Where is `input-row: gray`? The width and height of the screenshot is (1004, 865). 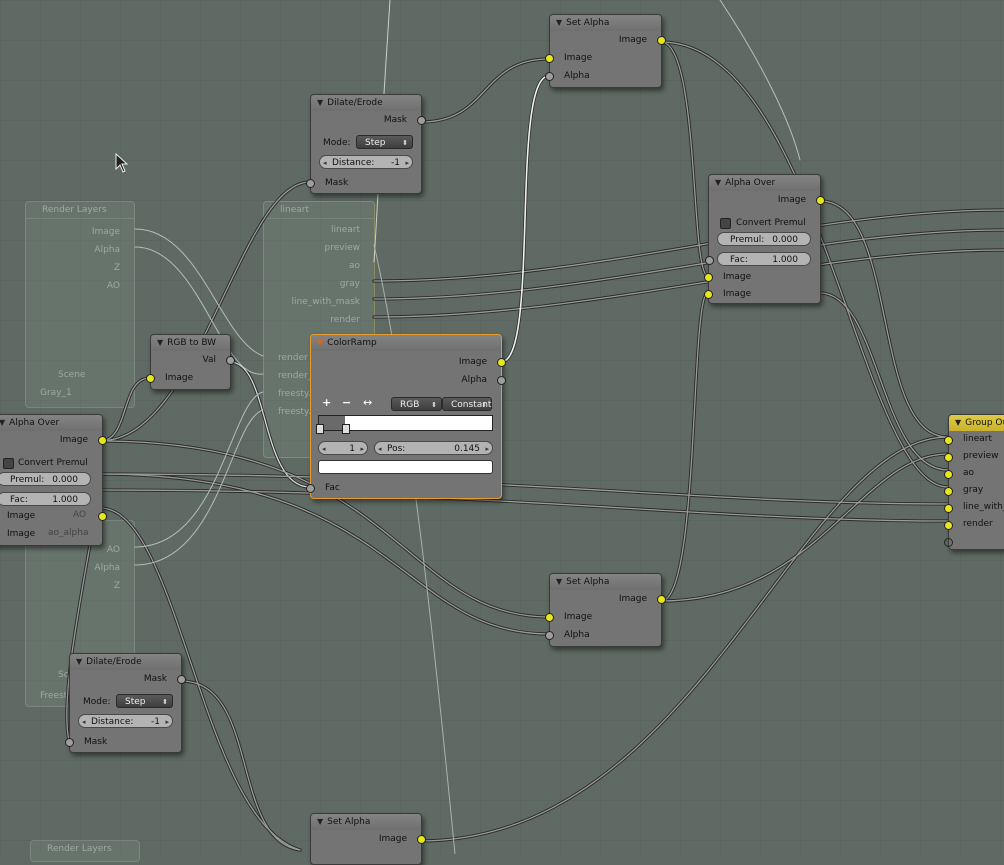 input-row: gray is located at coordinates (974, 490).